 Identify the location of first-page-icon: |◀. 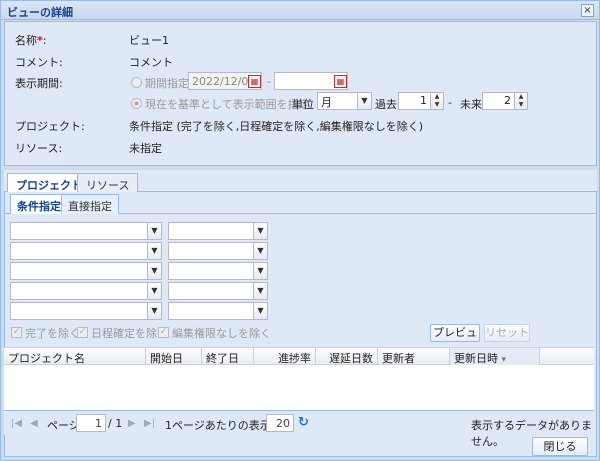
(16, 423).